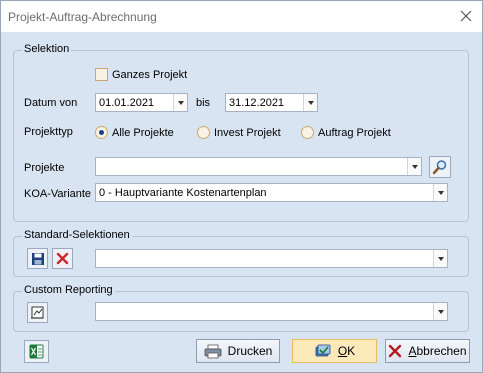 The height and width of the screenshot is (373, 483). Describe the element at coordinates (183, 193) in the screenshot. I see `koa-variante-value: 0 - Hauptvariante Kostenartenplan` at that location.